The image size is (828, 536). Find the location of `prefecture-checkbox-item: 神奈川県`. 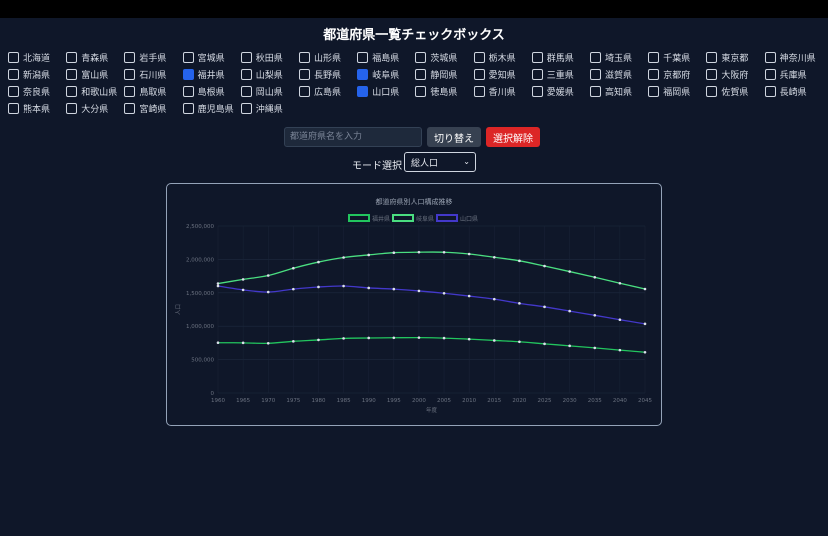

prefecture-checkbox-item: 神奈川県 is located at coordinates (790, 57).